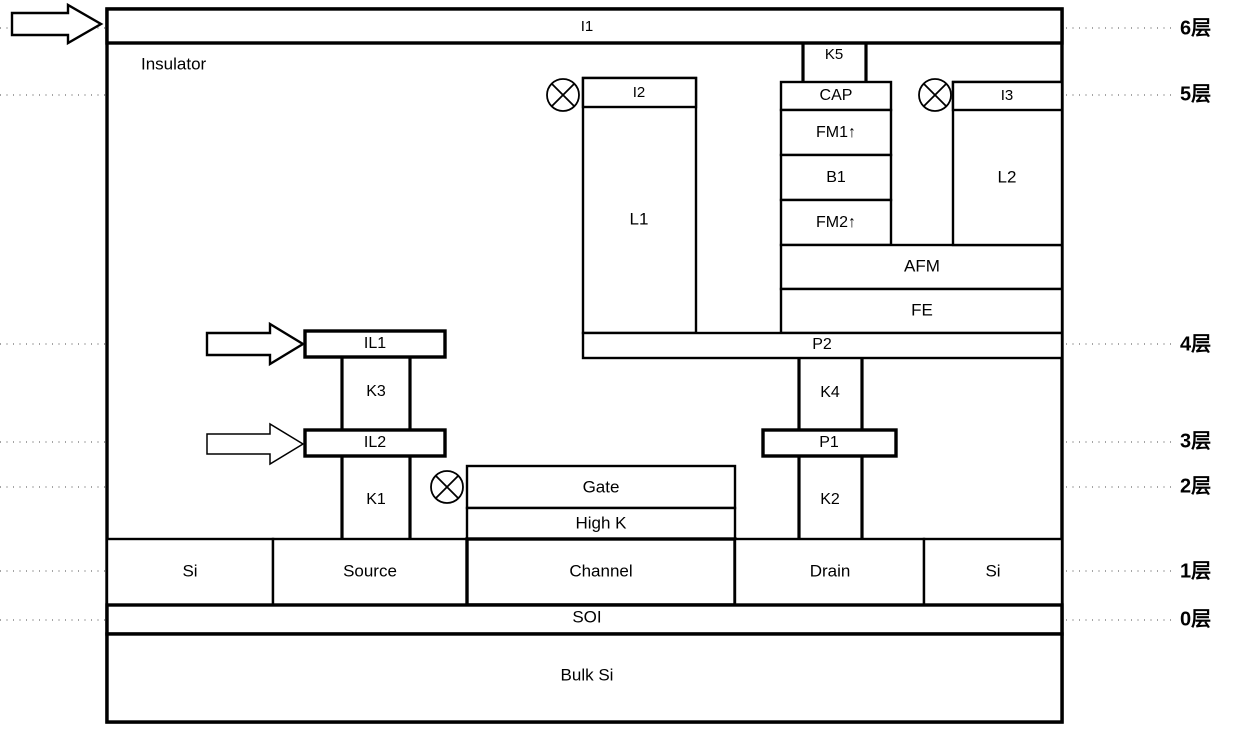 The width and height of the screenshot is (1240, 738). I want to click on layer-label-4: 4层, so click(1195, 344).